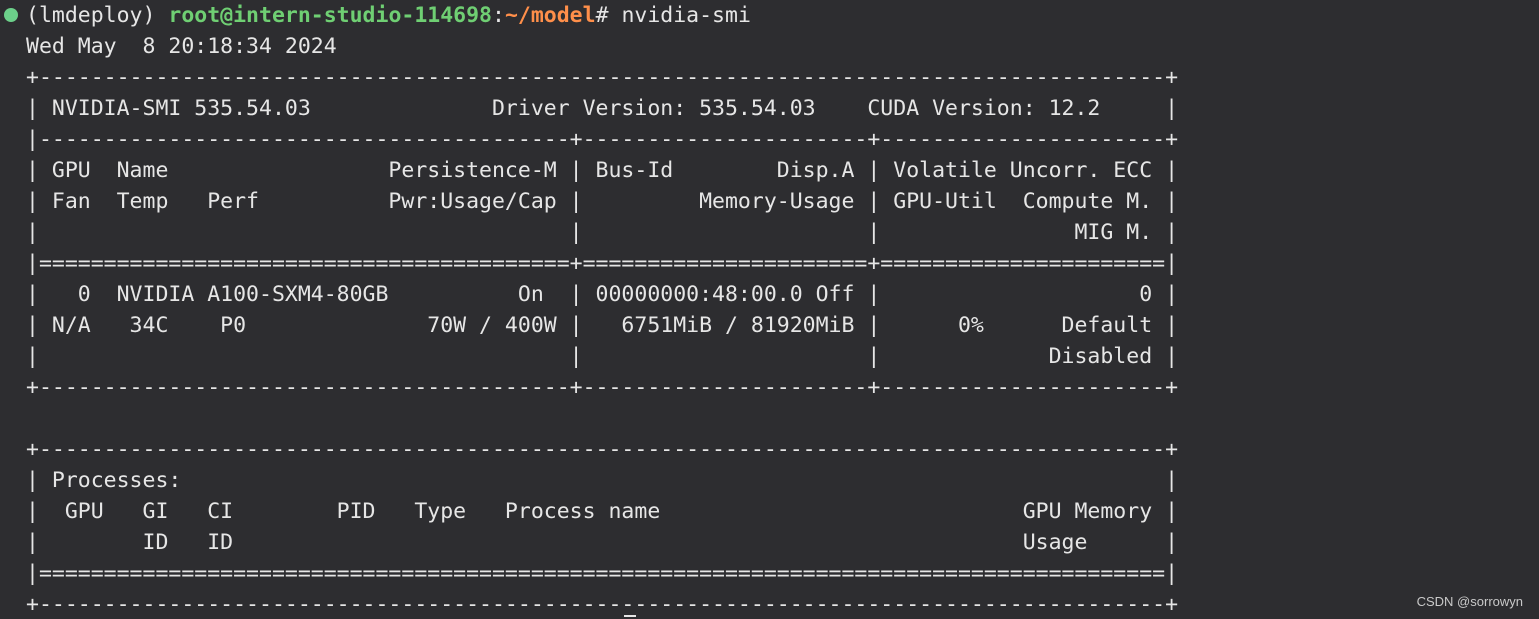 This screenshot has height=619, width=1539. Describe the element at coordinates (11, 15) in the screenshot. I see `status-dot-icon` at that location.